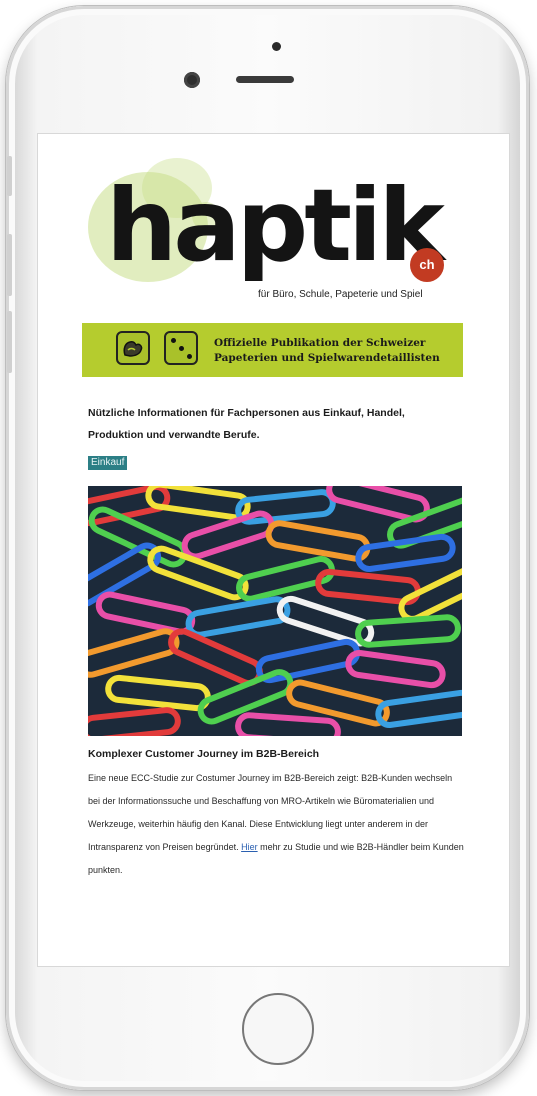 The height and width of the screenshot is (1096, 537). I want to click on banner-line-1: Offizielle Publikation der Schweizer, so click(320, 343).